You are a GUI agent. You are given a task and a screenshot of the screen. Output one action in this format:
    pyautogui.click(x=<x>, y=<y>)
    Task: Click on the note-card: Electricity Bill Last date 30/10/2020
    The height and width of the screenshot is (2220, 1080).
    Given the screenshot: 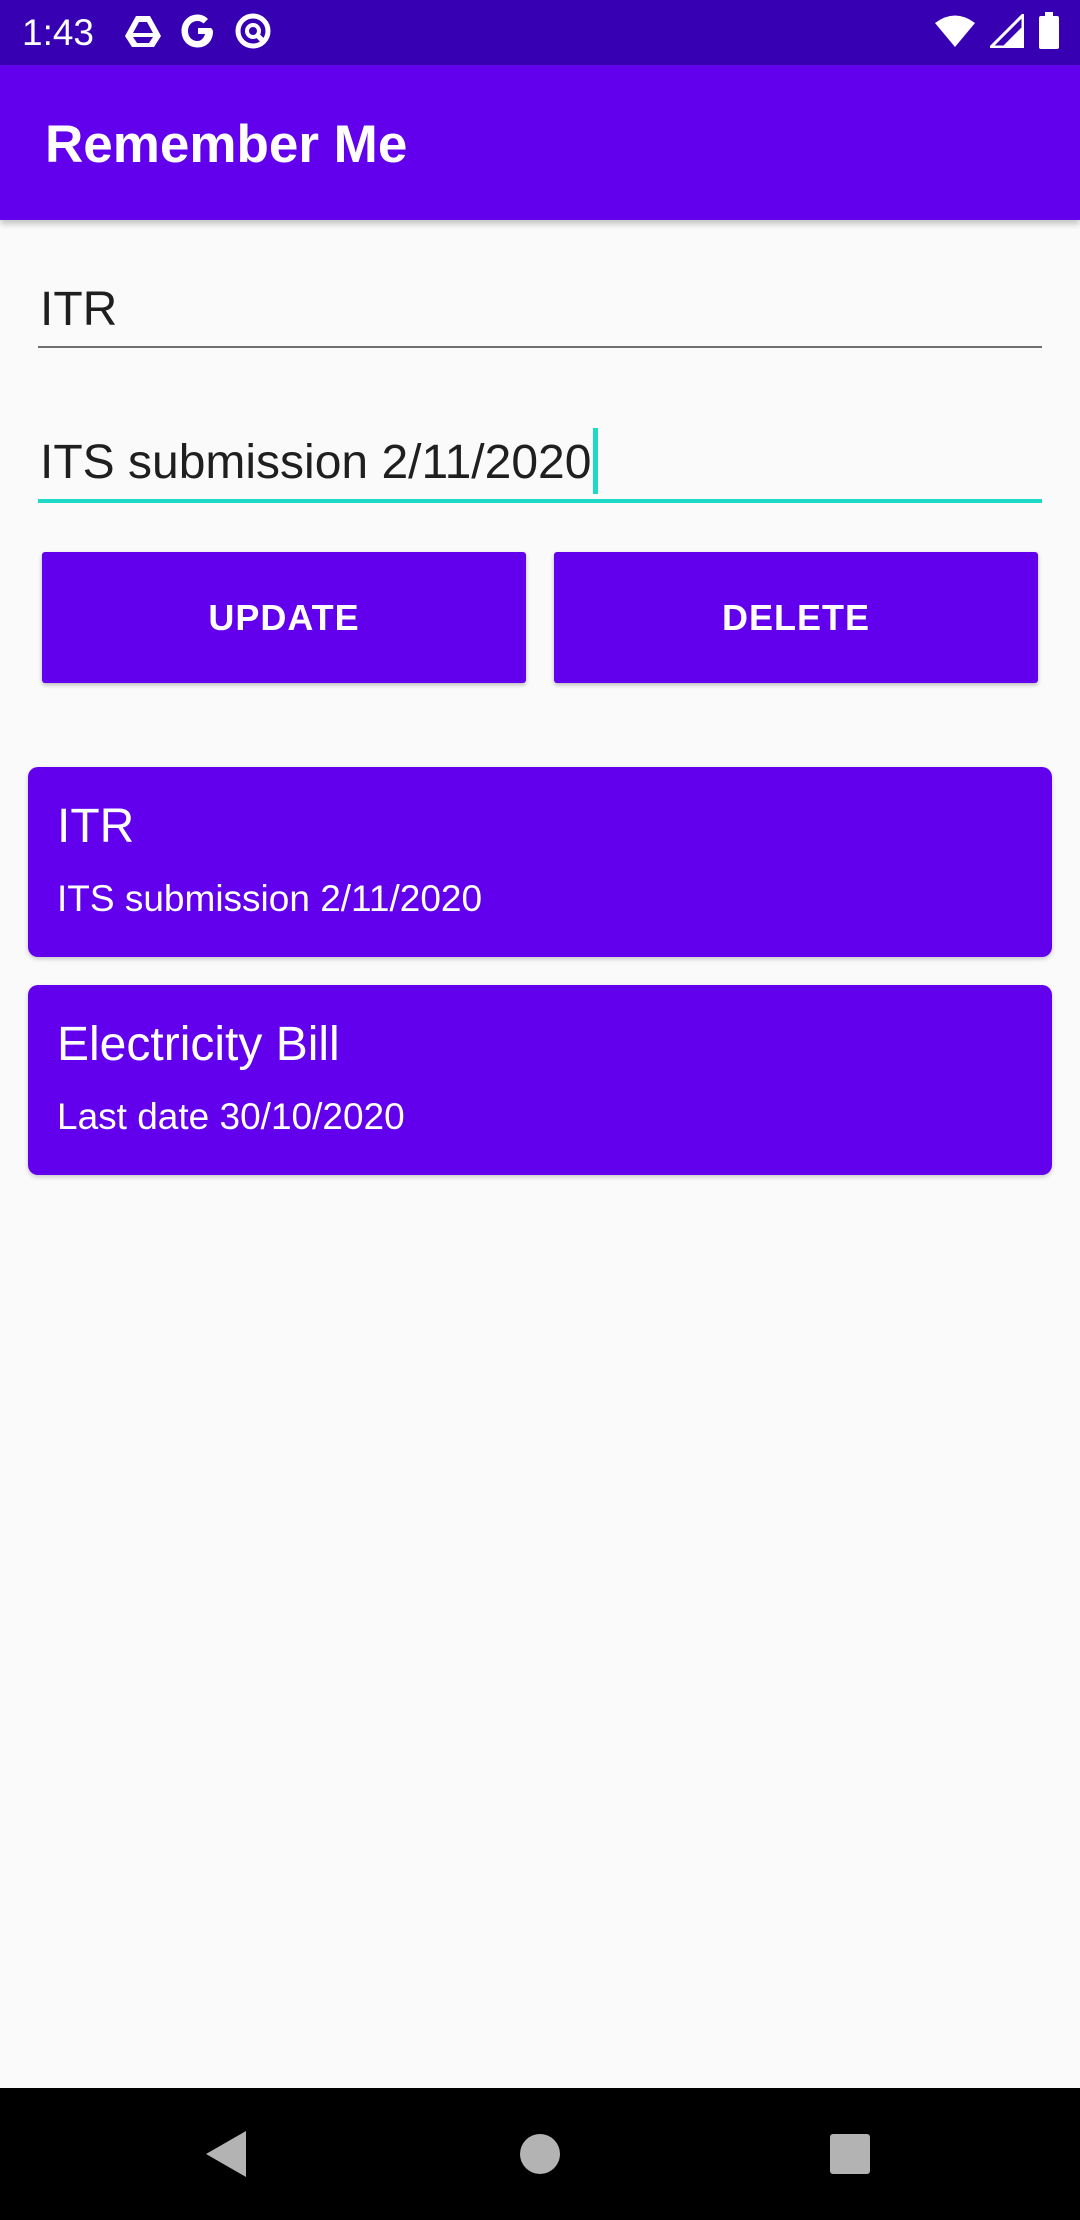 What is the action you would take?
    pyautogui.click(x=540, y=1080)
    